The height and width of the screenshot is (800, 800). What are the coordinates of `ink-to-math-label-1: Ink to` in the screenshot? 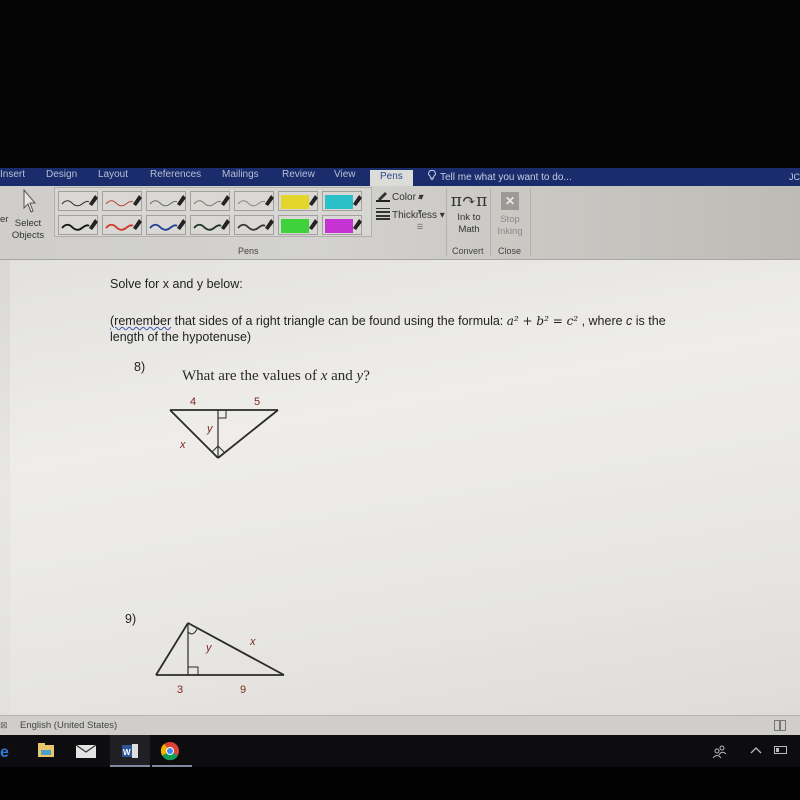 It's located at (469, 217).